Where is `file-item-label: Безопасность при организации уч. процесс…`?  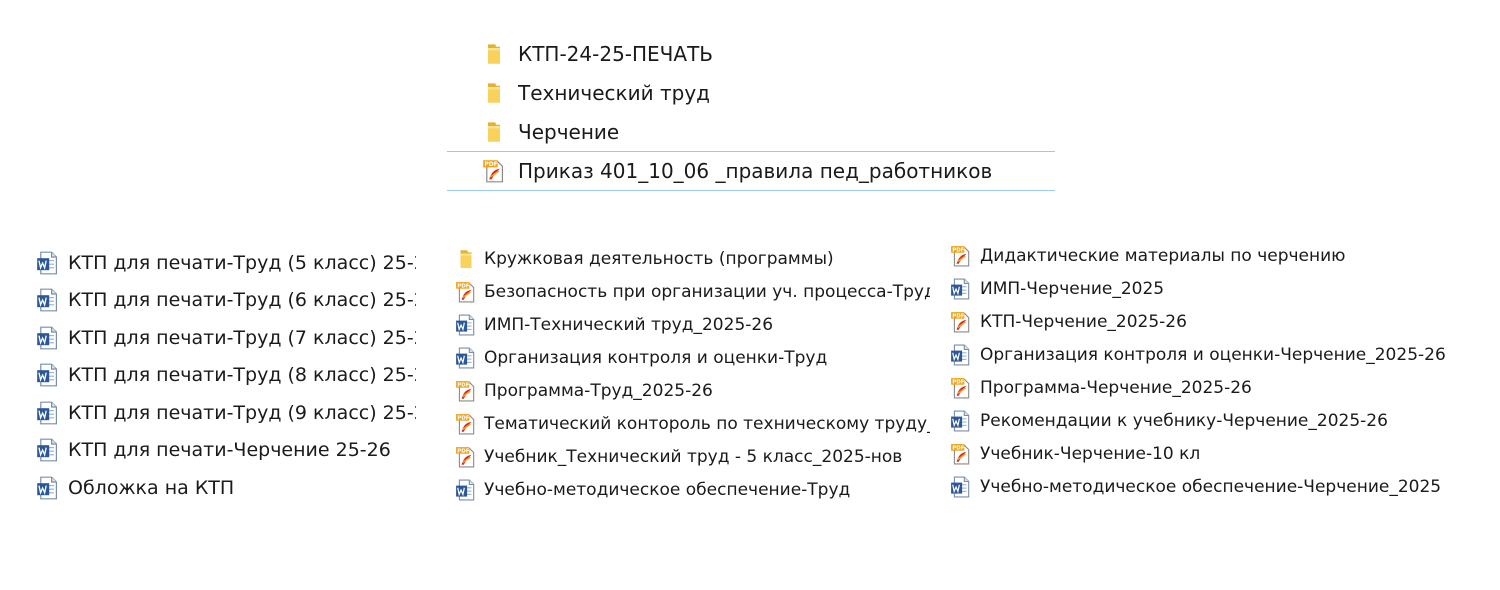 file-item-label: Безопасность при организации уч. процесс… is located at coordinates (707, 291).